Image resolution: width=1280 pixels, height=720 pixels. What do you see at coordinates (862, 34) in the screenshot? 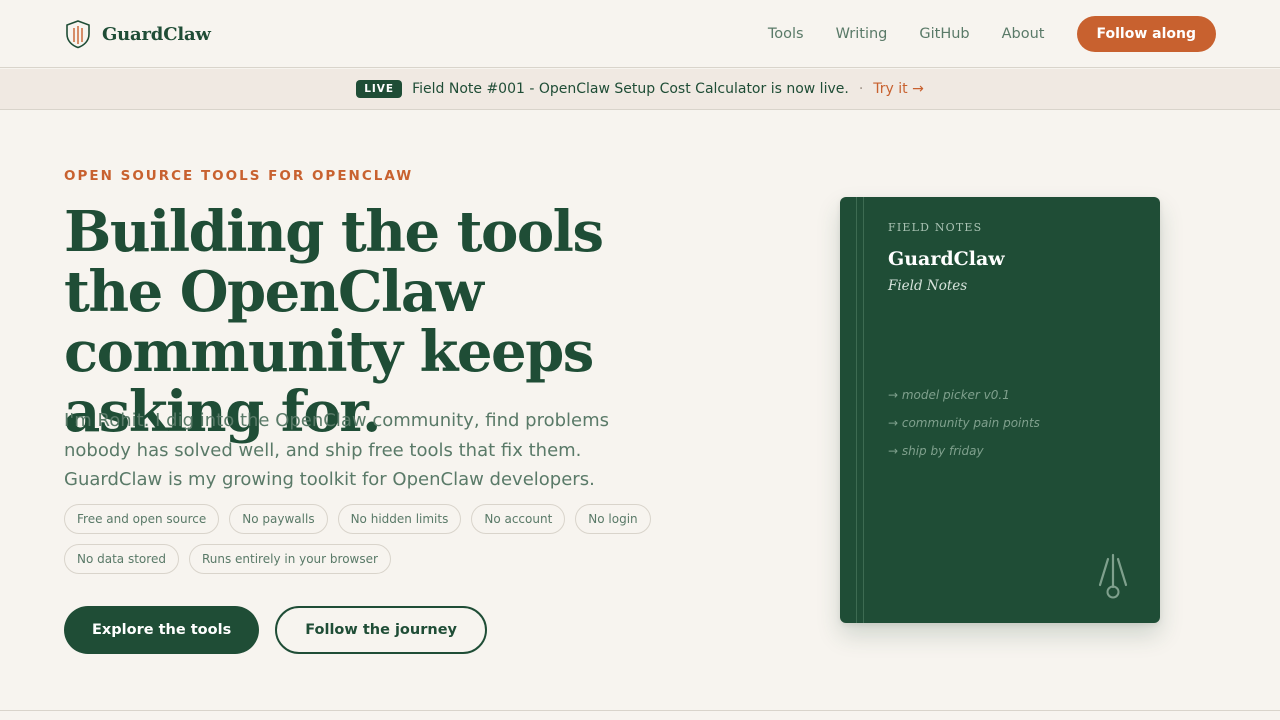
I see `nav-link-writing: Writing` at bounding box center [862, 34].